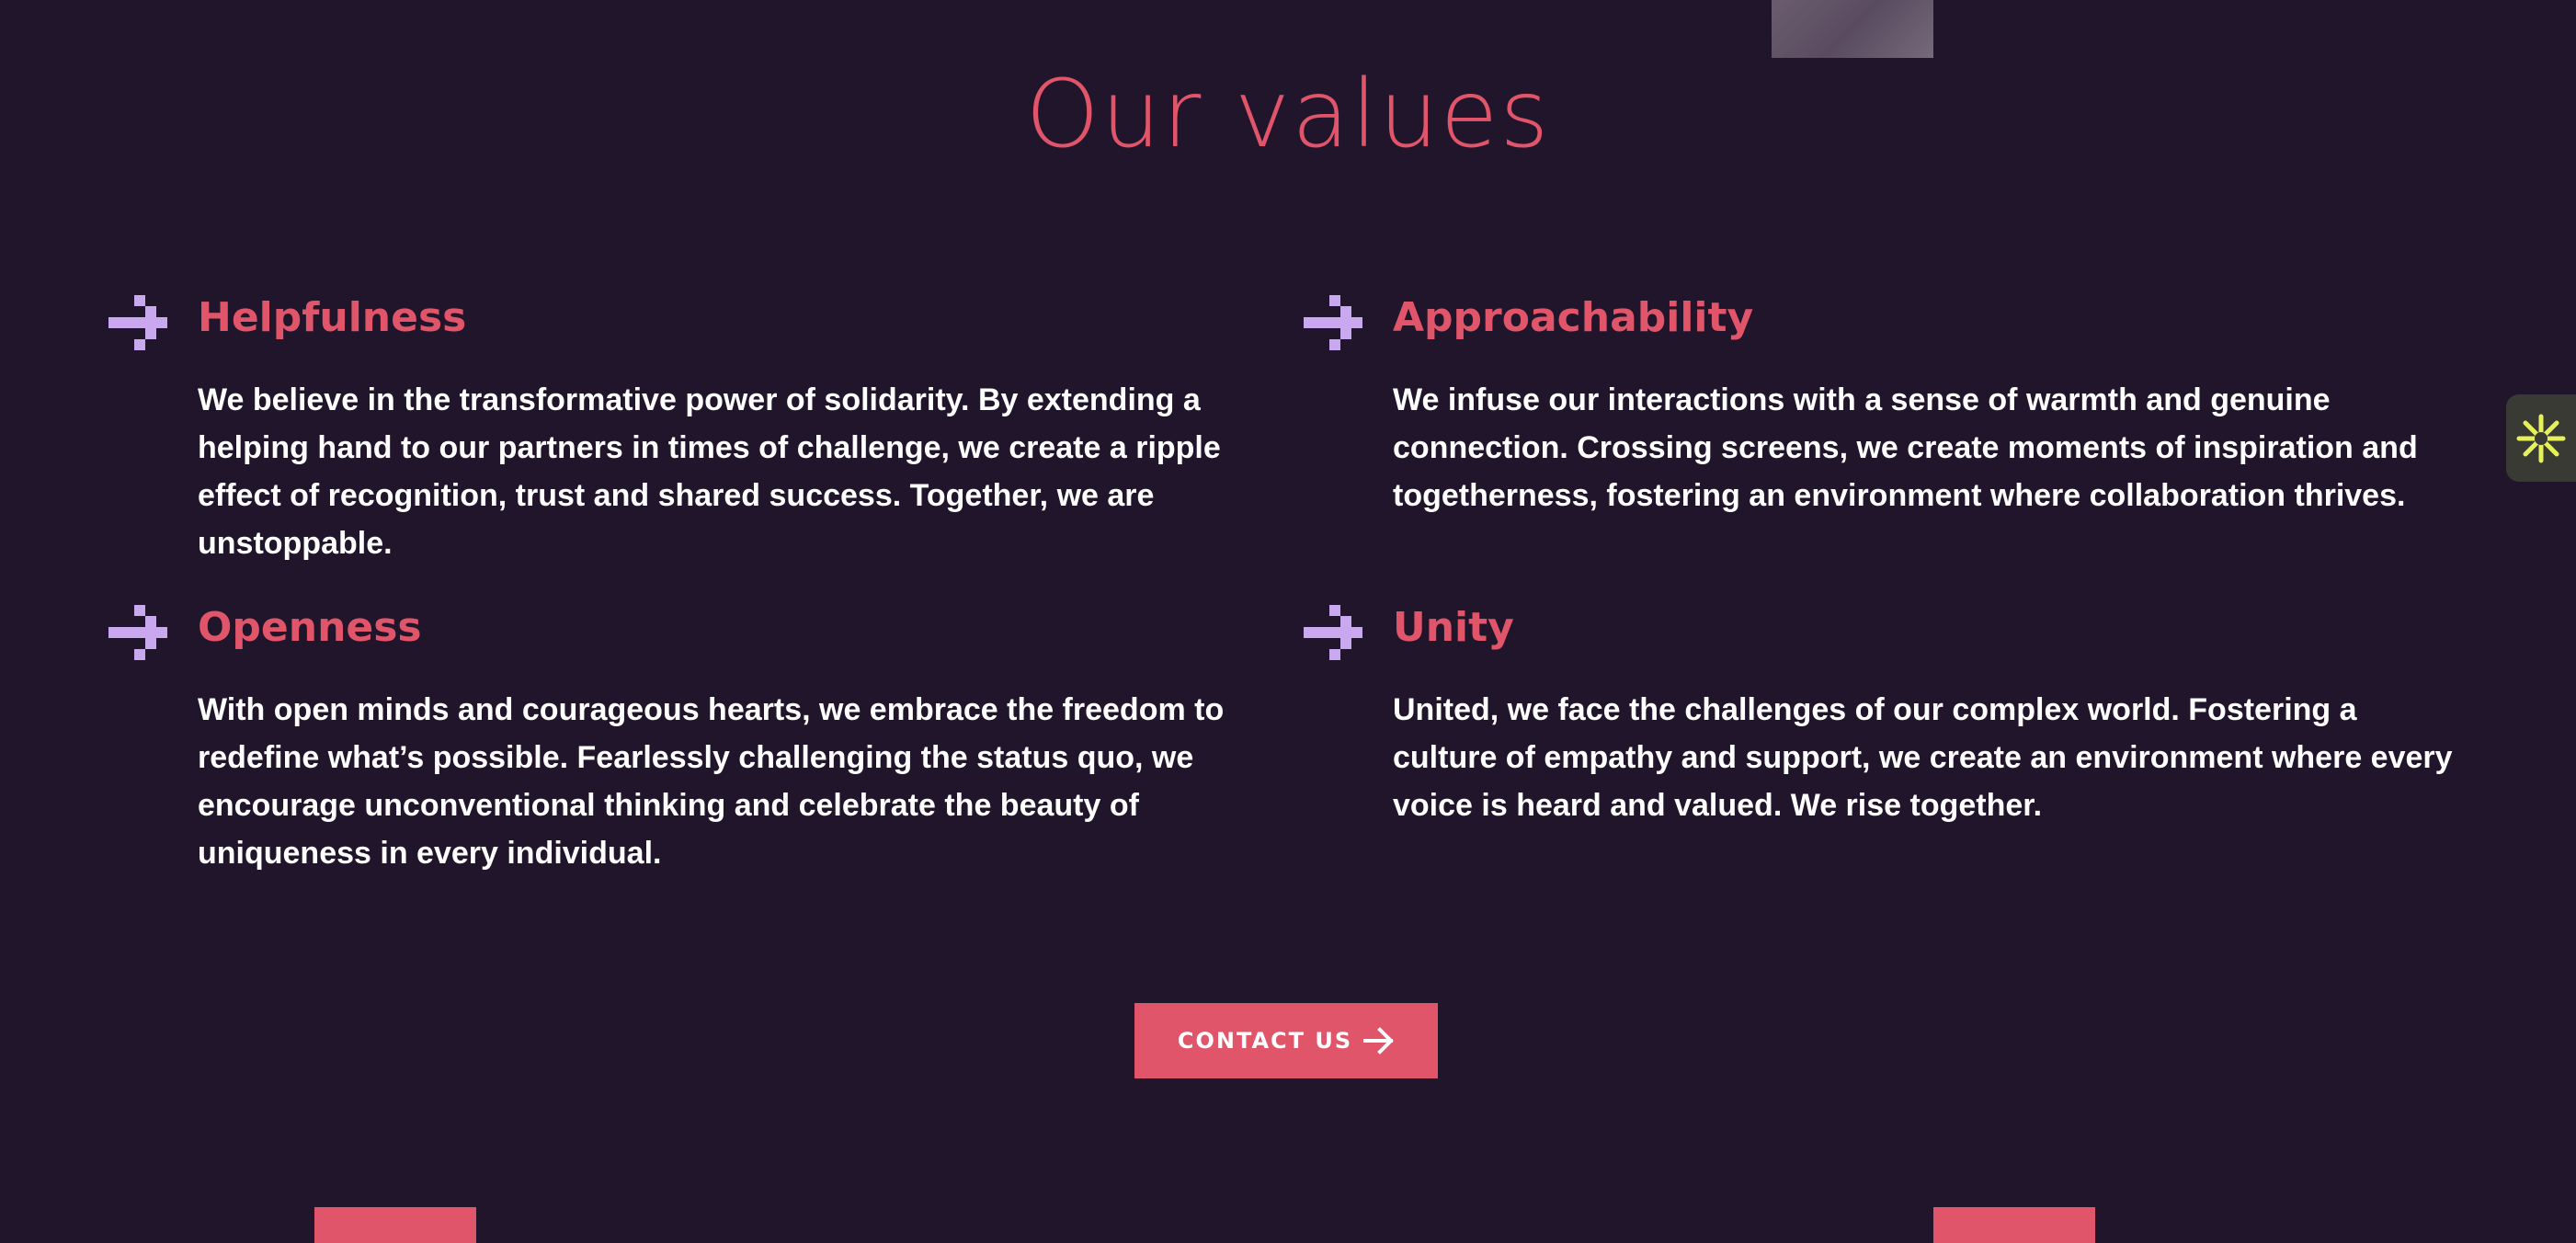 This screenshot has height=1243, width=2576. I want to click on asterisk-icon, so click(2541, 438).